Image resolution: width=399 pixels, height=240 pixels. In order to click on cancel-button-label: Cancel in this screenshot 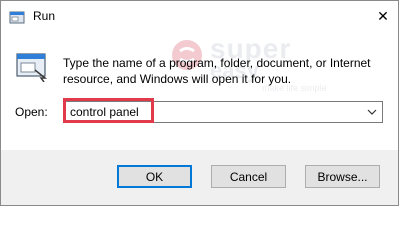, I will do `click(248, 176)`.